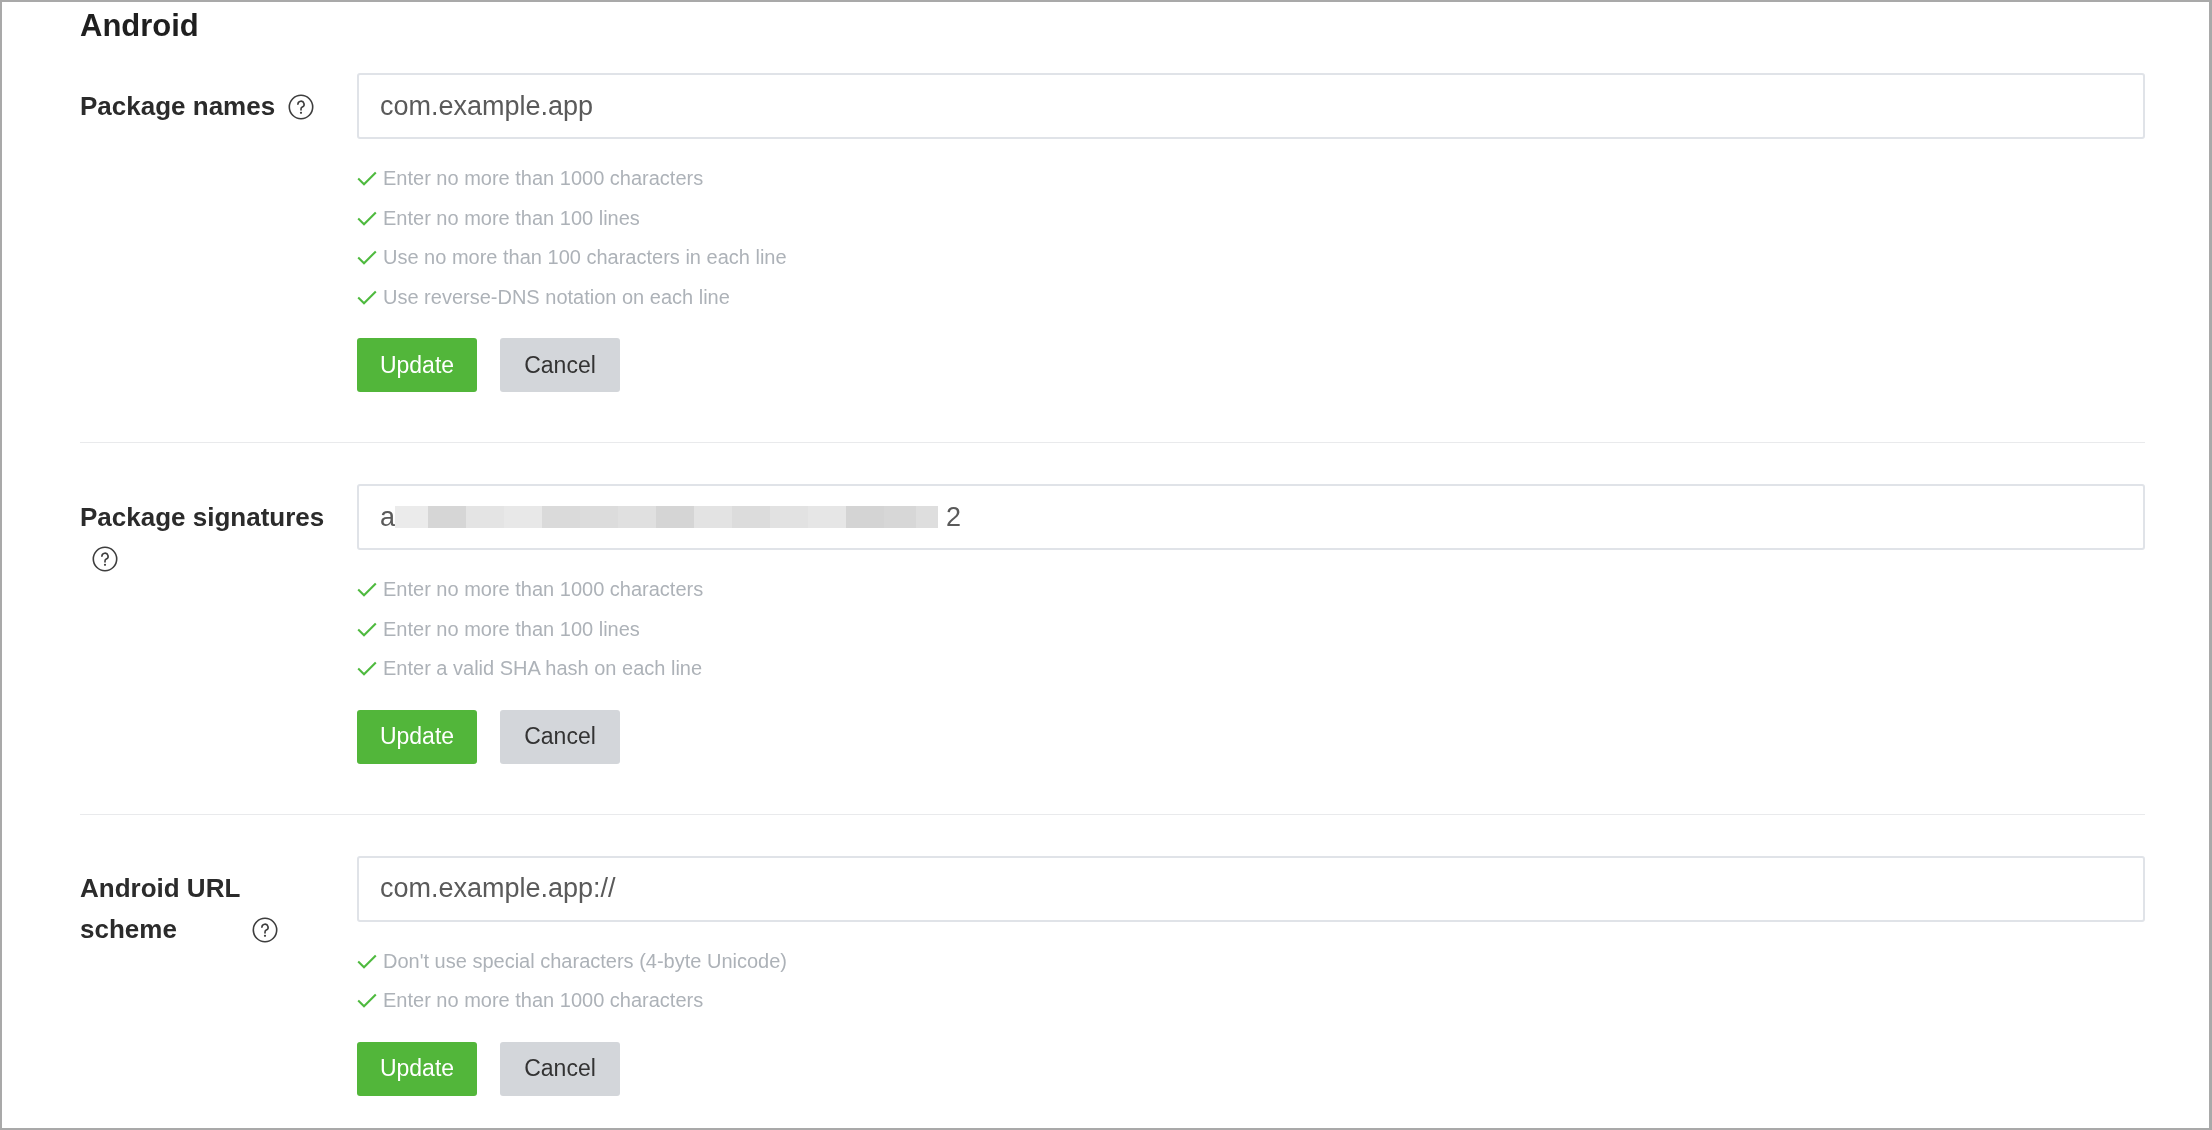  What do you see at coordinates (585, 258) in the screenshot?
I see `requirement-text: Use no more than 100 characters in each line` at bounding box center [585, 258].